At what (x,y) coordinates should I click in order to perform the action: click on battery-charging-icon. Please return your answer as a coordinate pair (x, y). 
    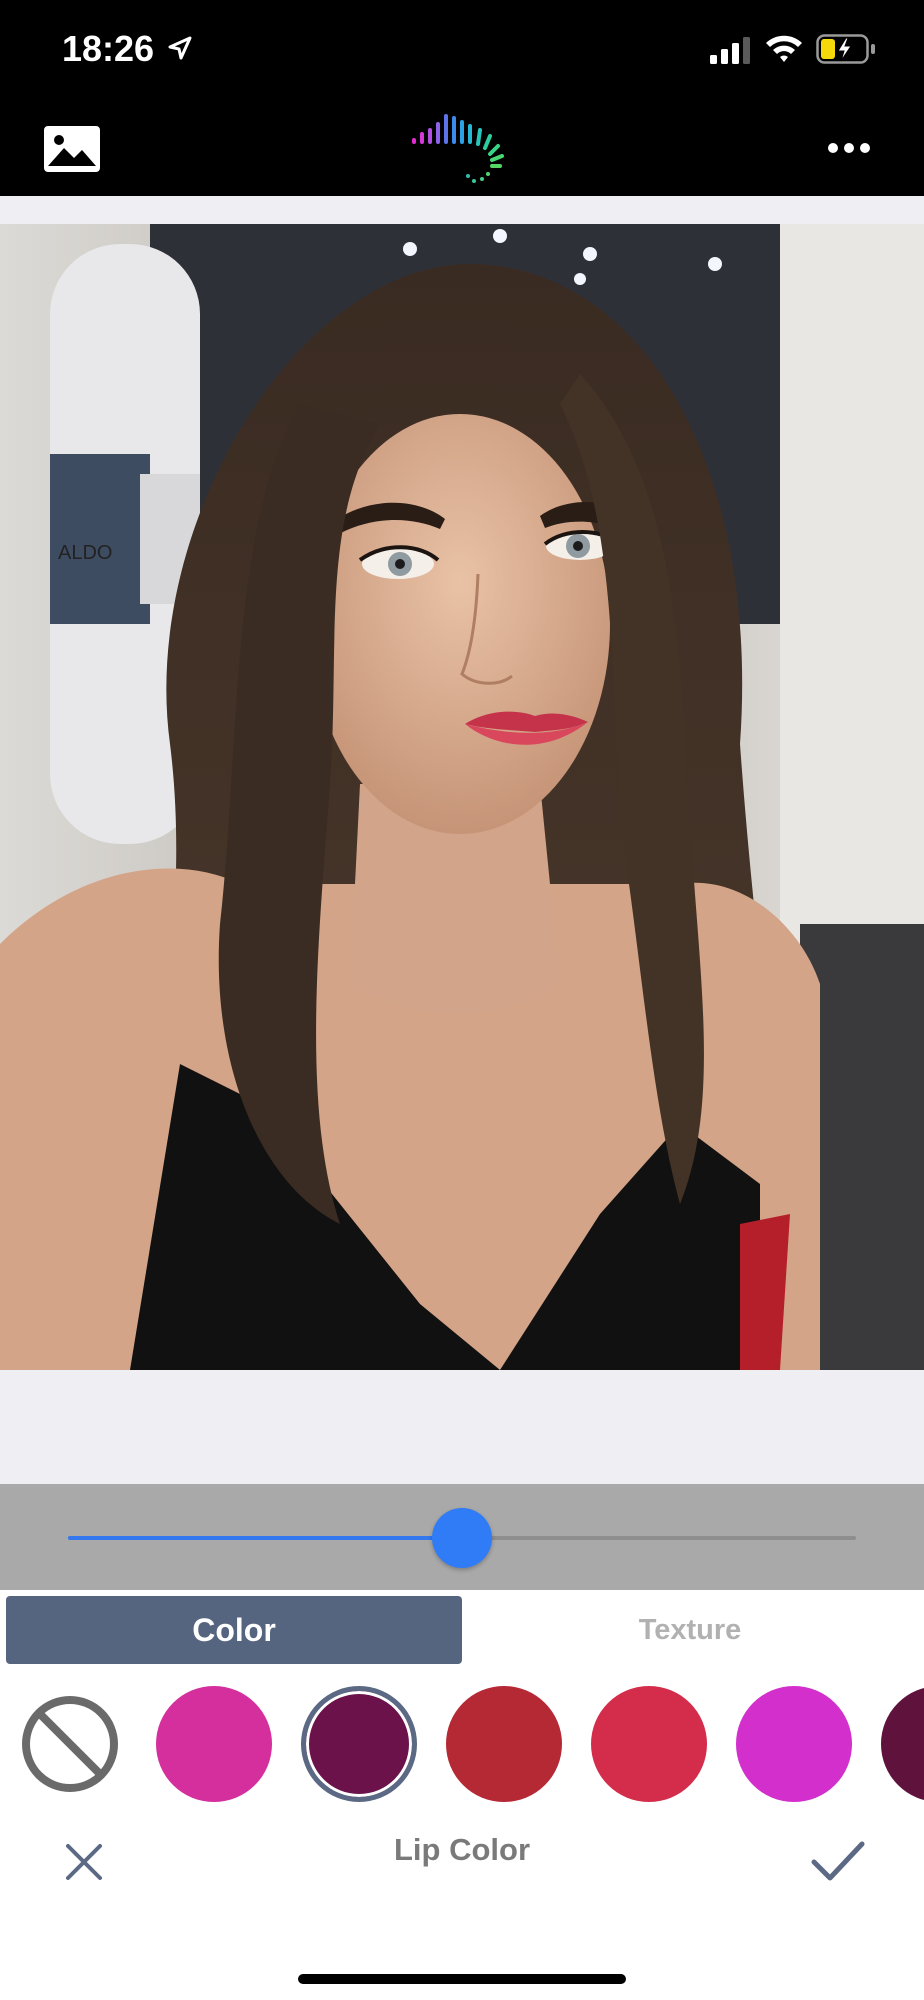
    Looking at the image, I should click on (845, 49).